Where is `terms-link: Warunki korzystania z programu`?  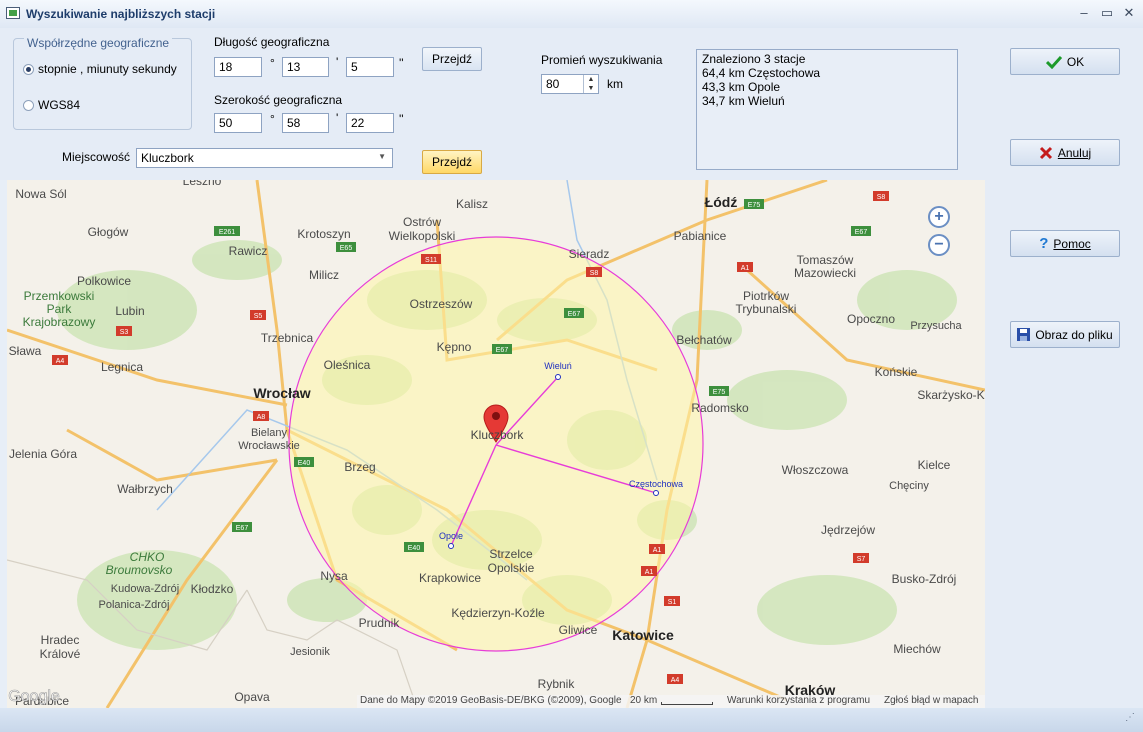
terms-link: Warunki korzystania z programu is located at coordinates (798, 700).